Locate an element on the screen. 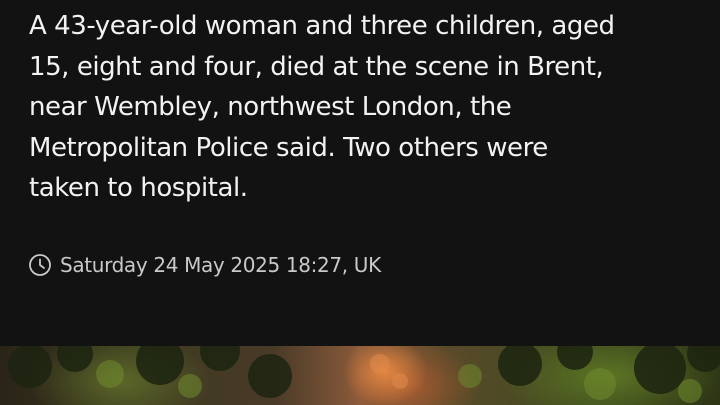 Image resolution: width=720 pixels, height=405 pixels. article-image is located at coordinates (360, 375).